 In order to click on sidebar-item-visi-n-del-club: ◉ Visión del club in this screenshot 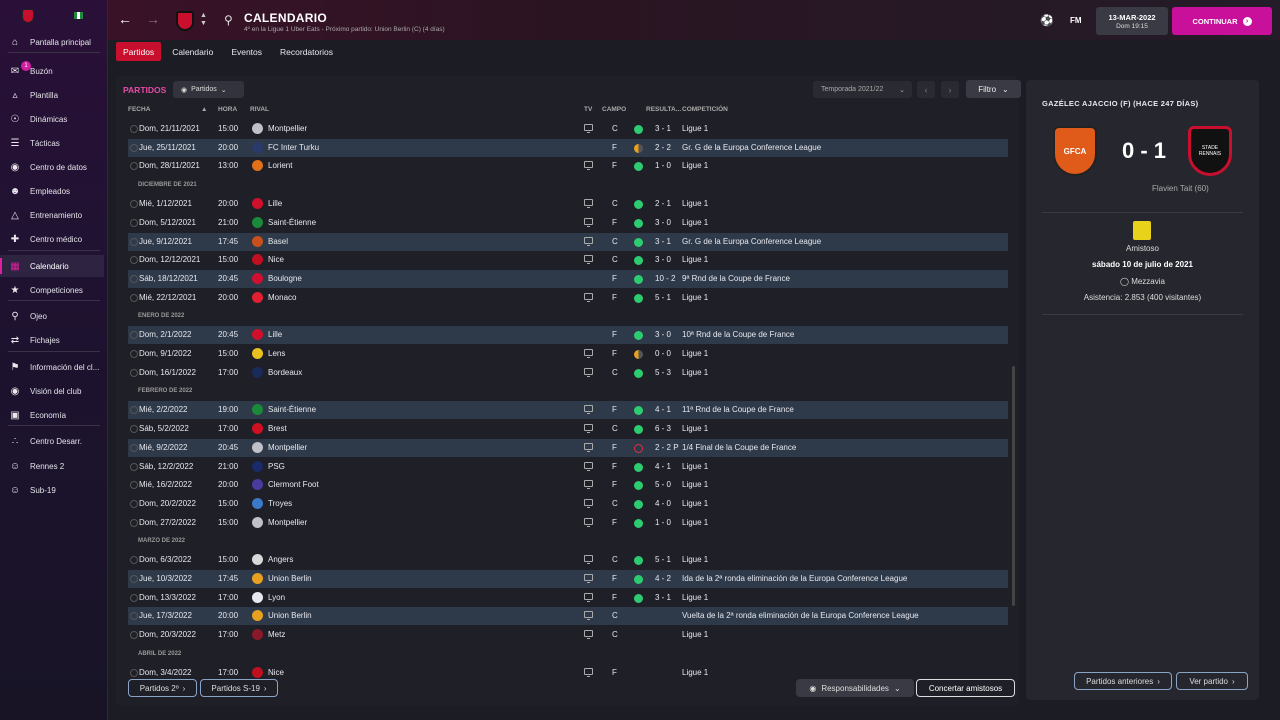, I will do `click(52, 391)`.